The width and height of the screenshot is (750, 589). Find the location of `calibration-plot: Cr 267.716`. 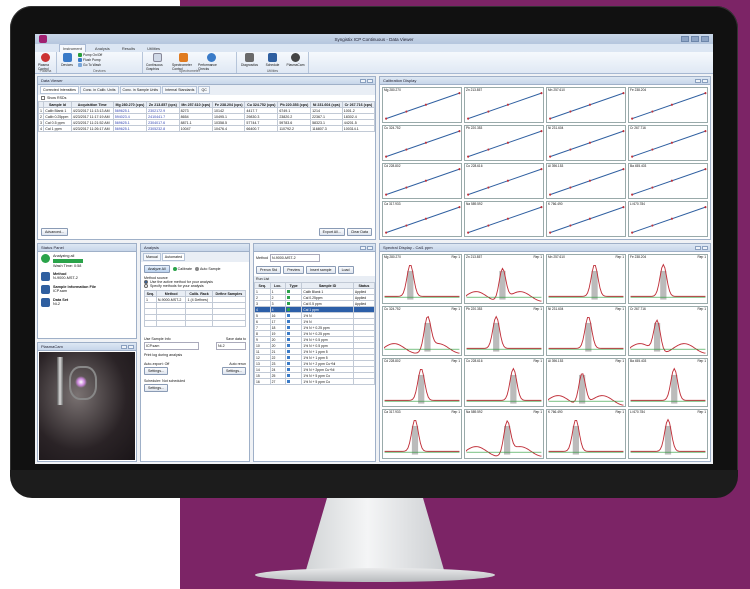

calibration-plot: Cr 267.716 is located at coordinates (668, 143).